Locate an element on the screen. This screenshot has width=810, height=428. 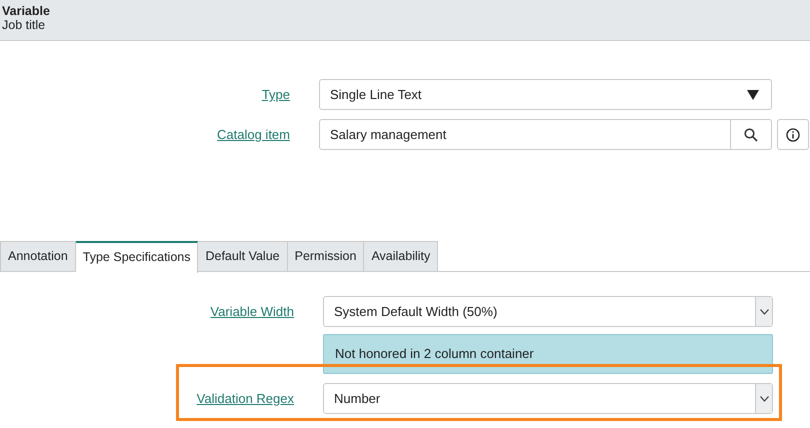
tab: Availability is located at coordinates (401, 256).